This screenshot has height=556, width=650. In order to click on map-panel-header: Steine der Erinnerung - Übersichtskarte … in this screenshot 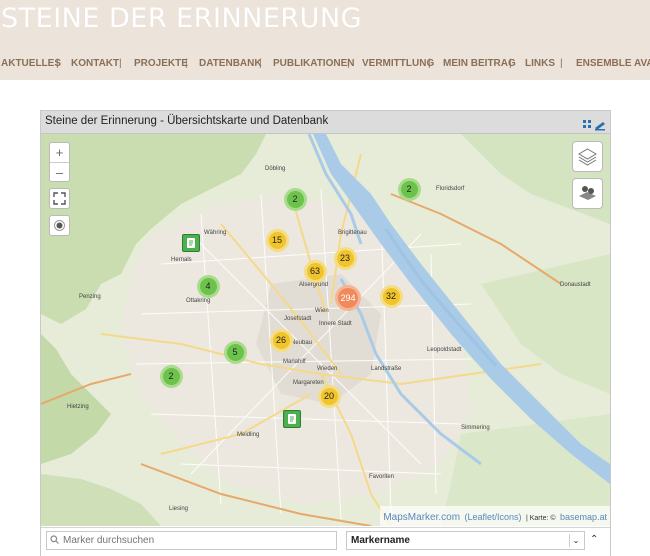, I will do `click(325, 122)`.